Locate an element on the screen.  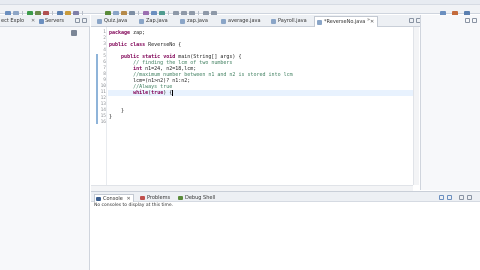
tab-payroll-java: Payroll.java is located at coordinates (288, 21).